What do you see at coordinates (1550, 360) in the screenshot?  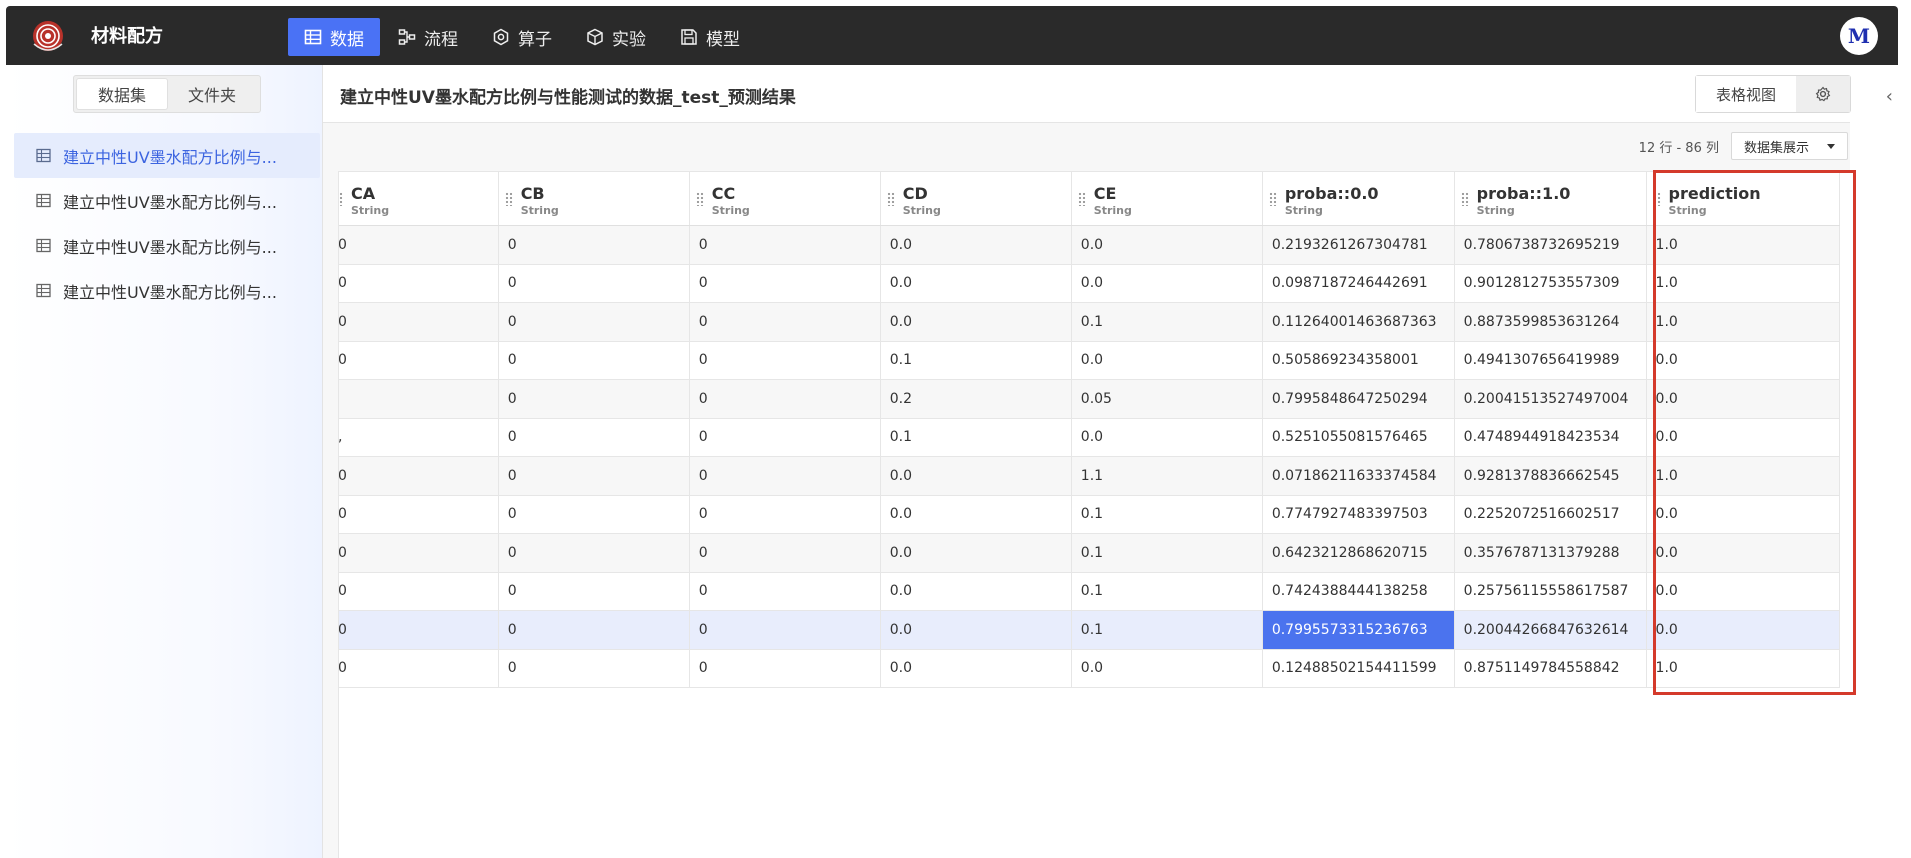 I see `table-cell: 0.4941307656419989` at bounding box center [1550, 360].